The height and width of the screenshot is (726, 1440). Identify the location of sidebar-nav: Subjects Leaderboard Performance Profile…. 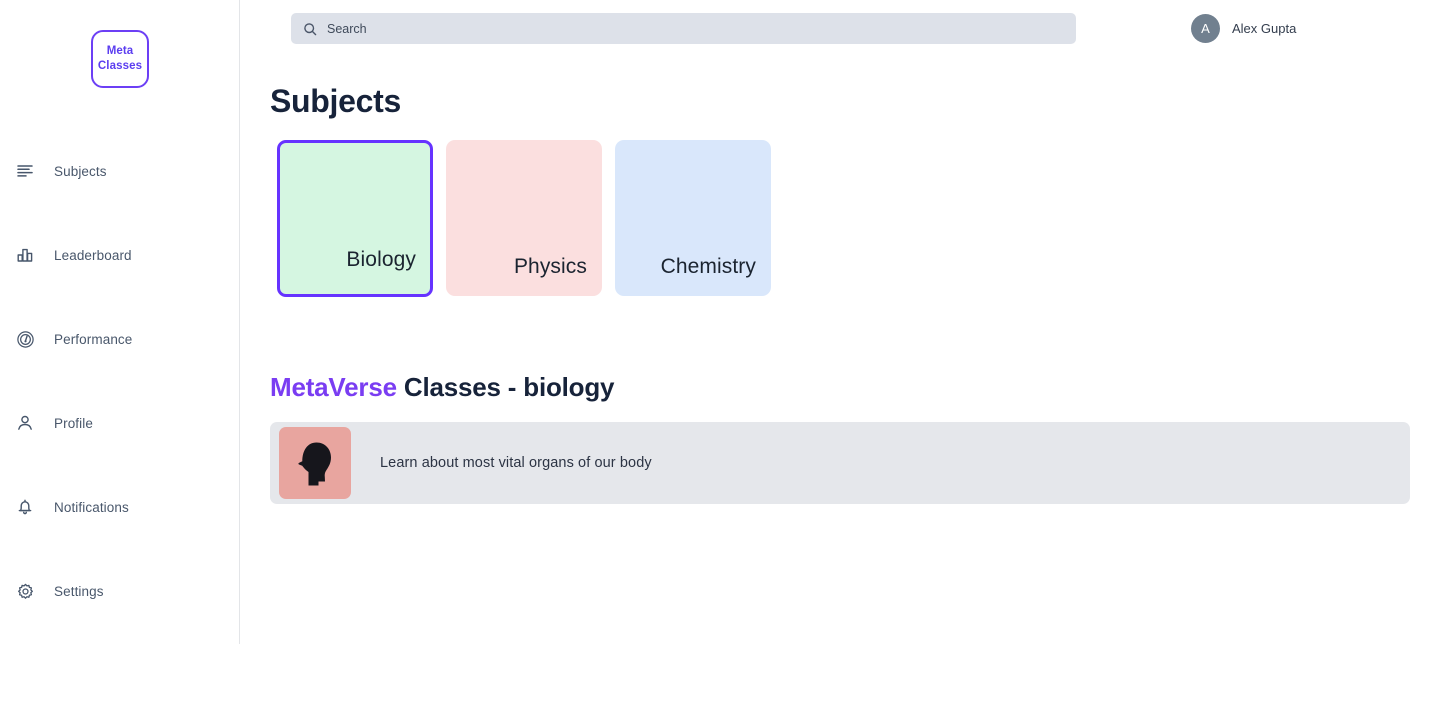
(120, 381).